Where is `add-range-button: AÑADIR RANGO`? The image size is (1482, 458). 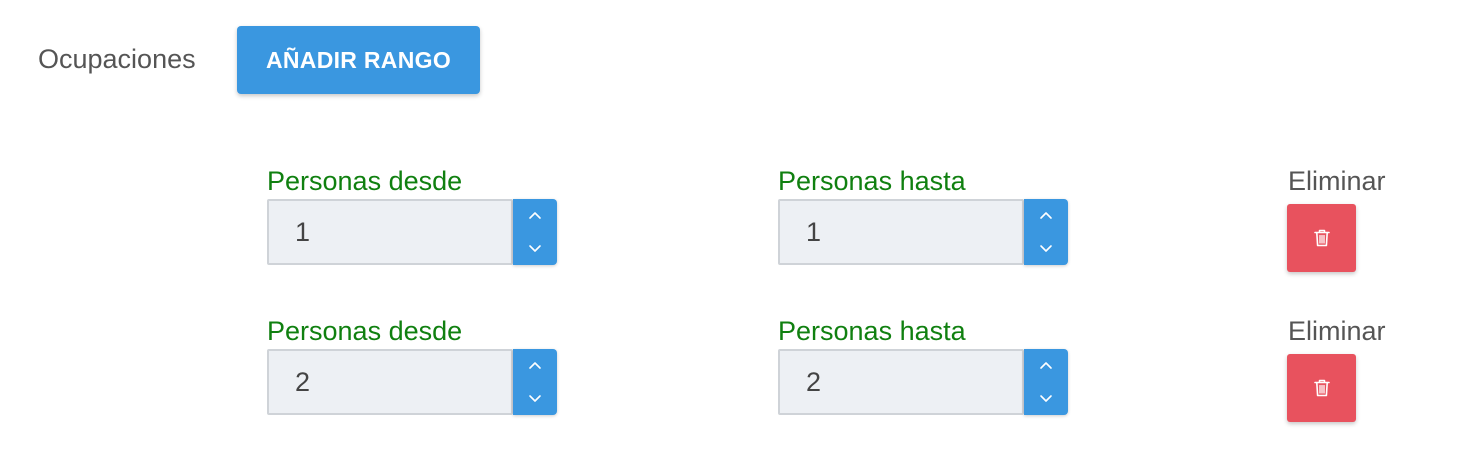 add-range-button: AÑADIR RANGO is located at coordinates (358, 60).